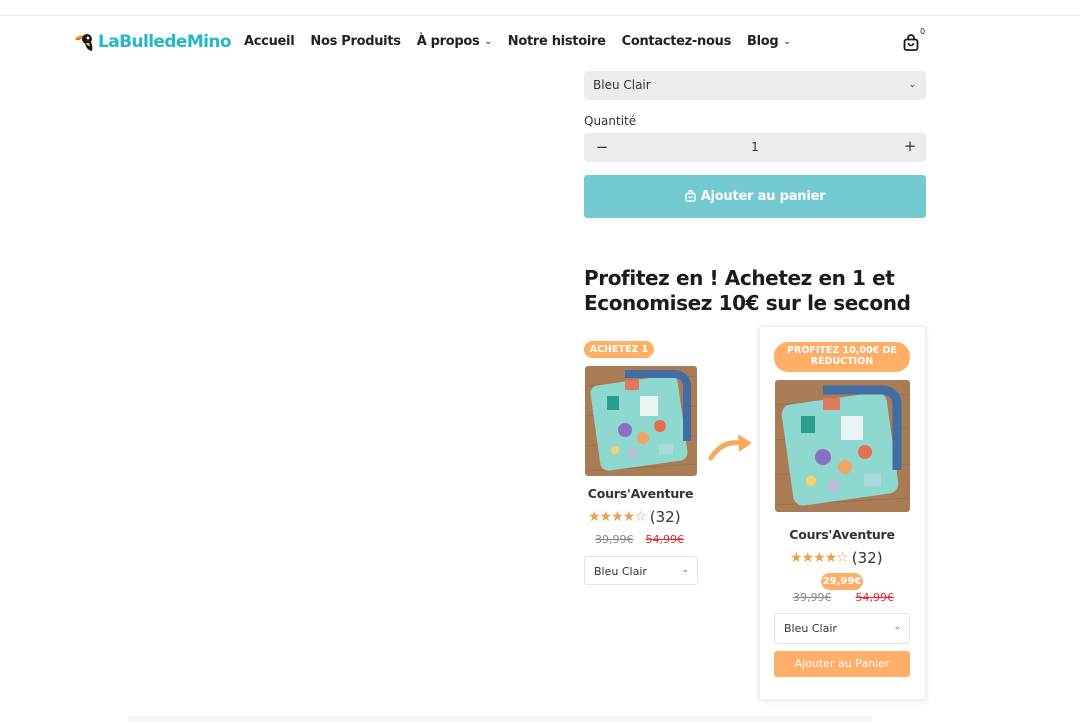  What do you see at coordinates (842, 628) in the screenshot?
I see `bundle-item-2-variant-select: Bleu Clair ⌄` at bounding box center [842, 628].